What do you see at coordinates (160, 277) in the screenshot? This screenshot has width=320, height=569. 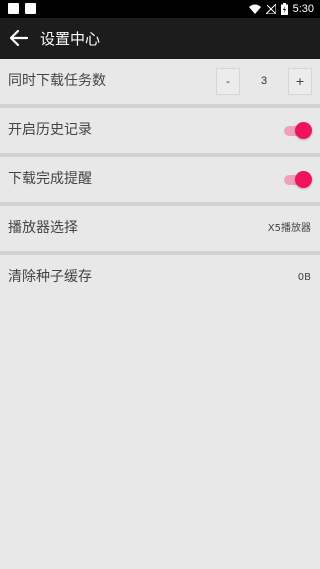 I see `setting-clear-cache: 清除种子缓存 0B` at bounding box center [160, 277].